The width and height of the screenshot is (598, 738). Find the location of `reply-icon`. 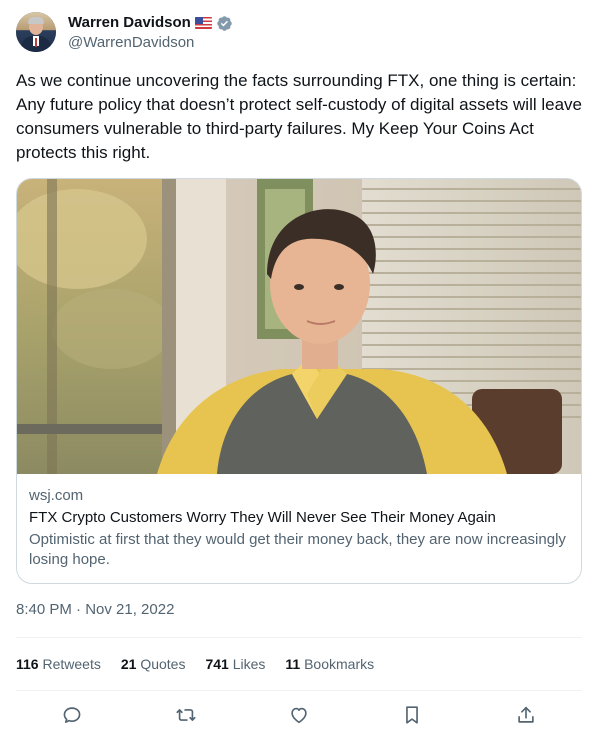

reply-icon is located at coordinates (72, 715).